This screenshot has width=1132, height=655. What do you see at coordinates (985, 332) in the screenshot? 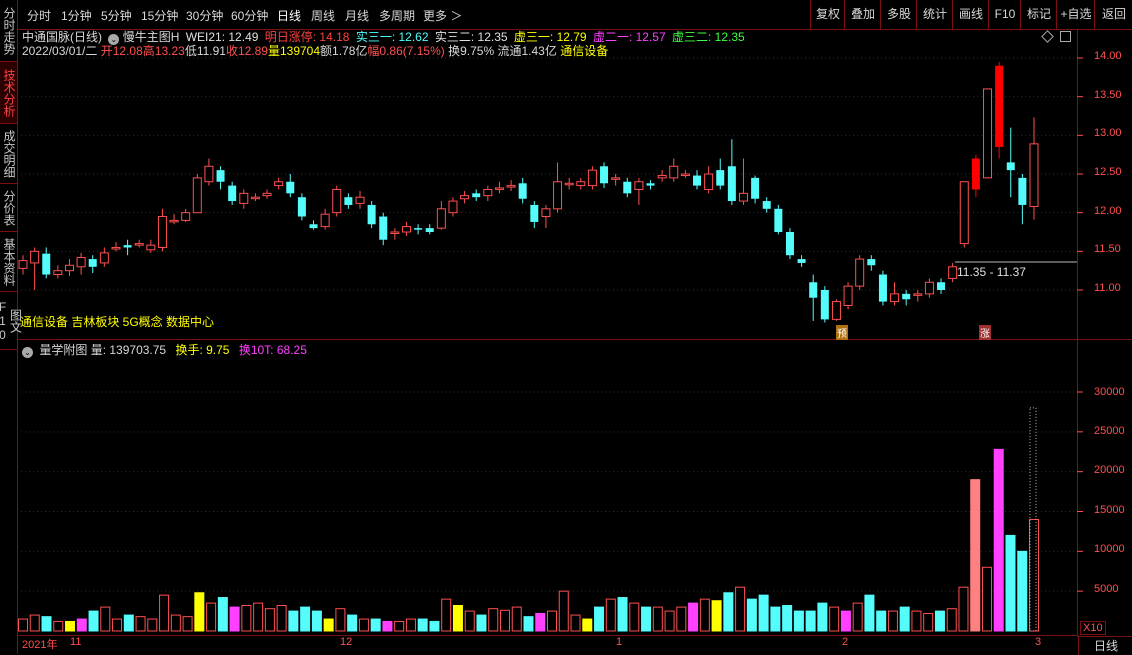
I see `up-marker: 涨` at bounding box center [985, 332].